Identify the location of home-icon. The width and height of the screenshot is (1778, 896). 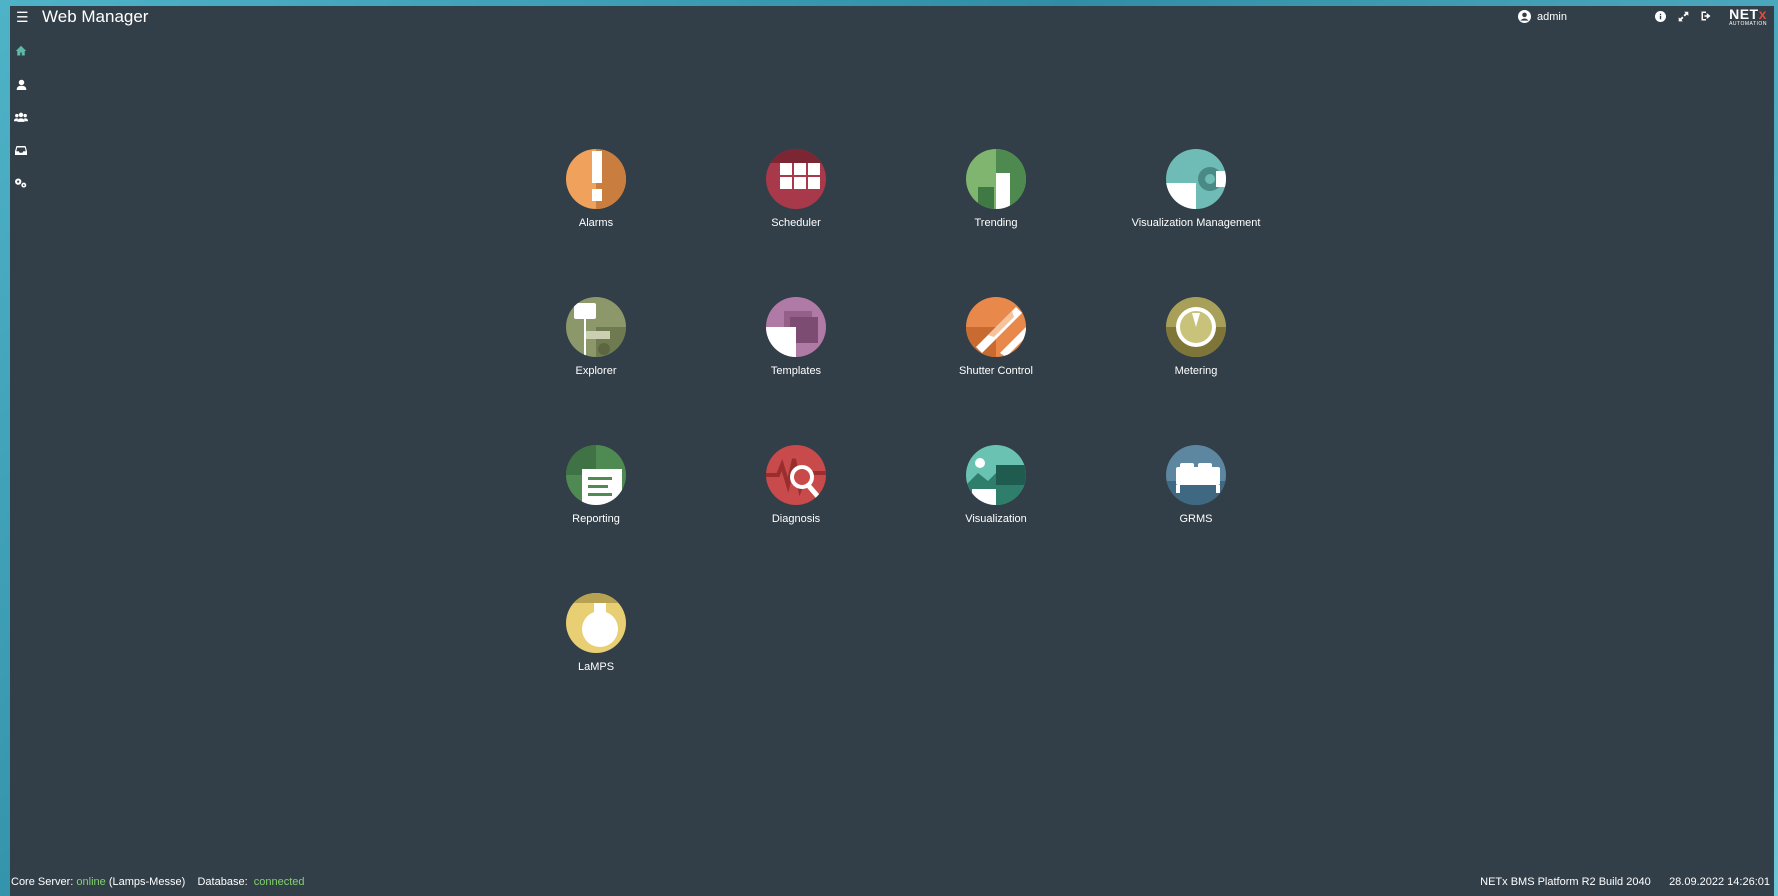
(21, 50).